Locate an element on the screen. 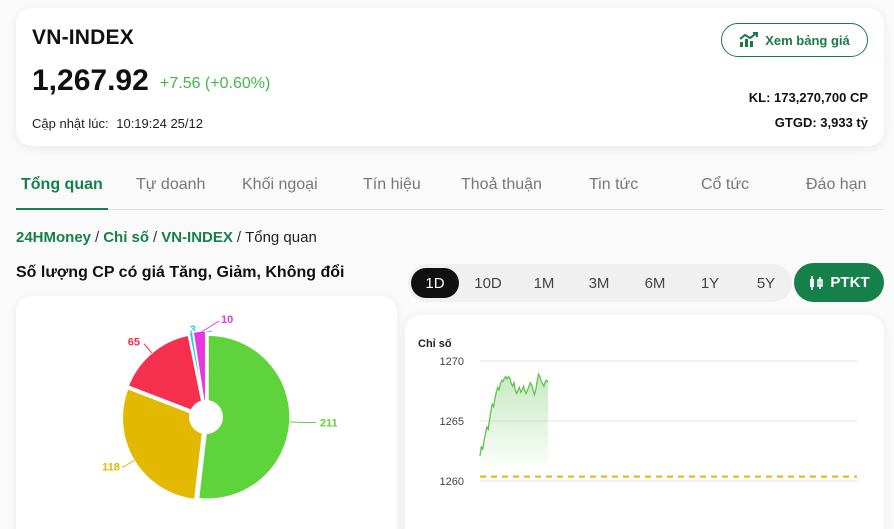 The width and height of the screenshot is (894, 529). breadth-pie-chart: 21111865310 is located at coordinates (220, 407).